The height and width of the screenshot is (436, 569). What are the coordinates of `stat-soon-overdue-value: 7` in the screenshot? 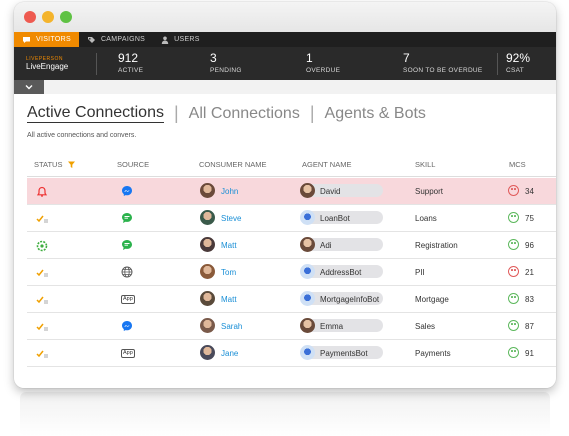 It's located at (406, 58).